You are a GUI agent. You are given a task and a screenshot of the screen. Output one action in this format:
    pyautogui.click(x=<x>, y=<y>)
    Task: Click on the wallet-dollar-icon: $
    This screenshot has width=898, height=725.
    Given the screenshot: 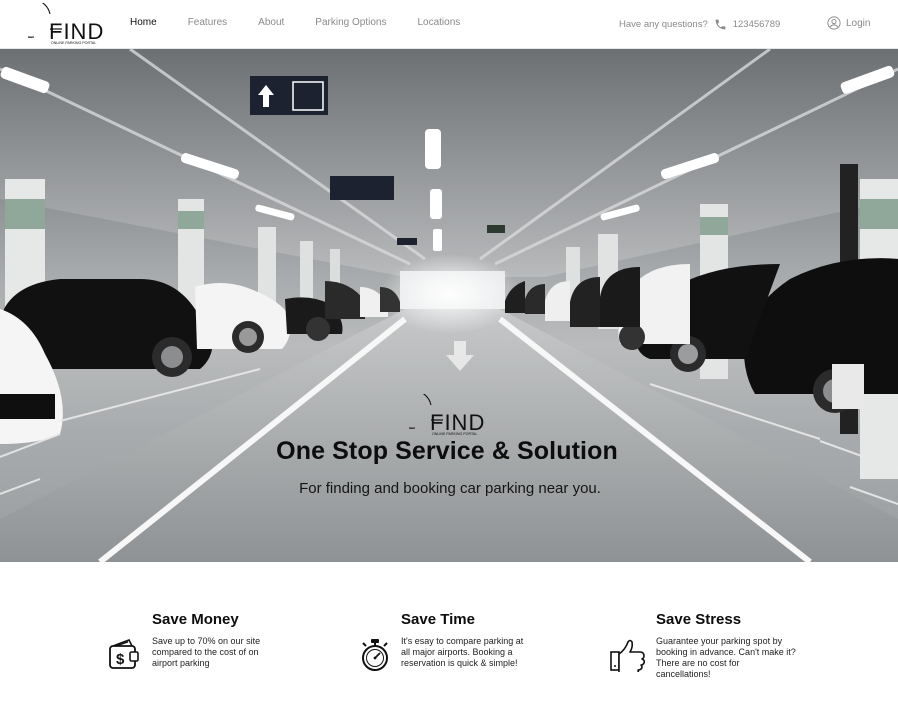 What is the action you would take?
    pyautogui.click(x=124, y=656)
    